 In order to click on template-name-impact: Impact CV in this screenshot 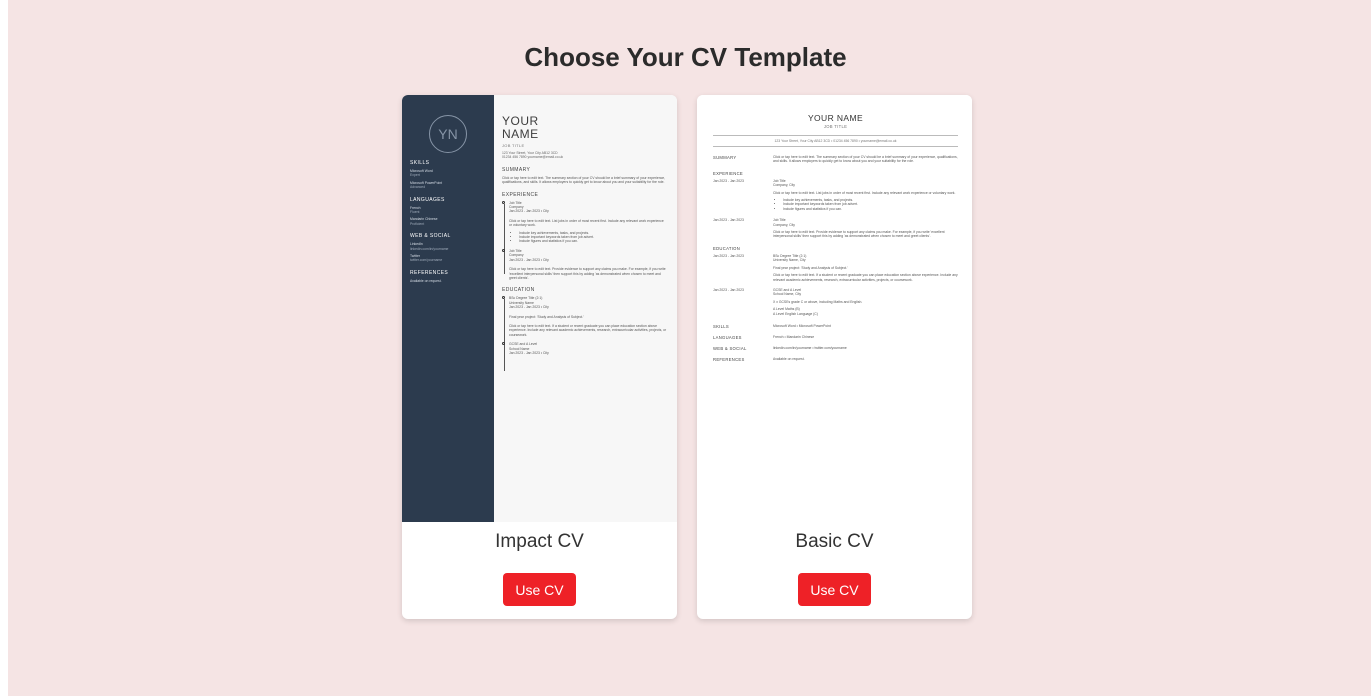, I will do `click(539, 541)`.